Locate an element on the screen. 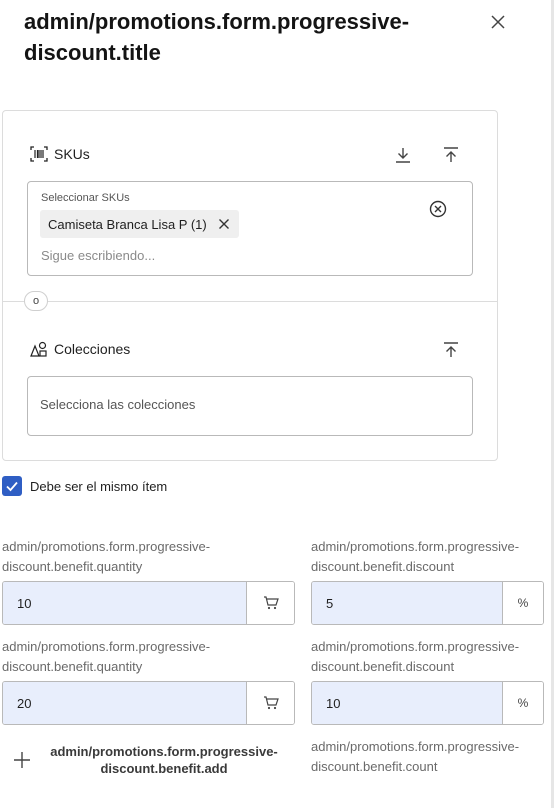 Image resolution: width=554 pixels, height=808 pixels. plus-icon is located at coordinates (22, 760).